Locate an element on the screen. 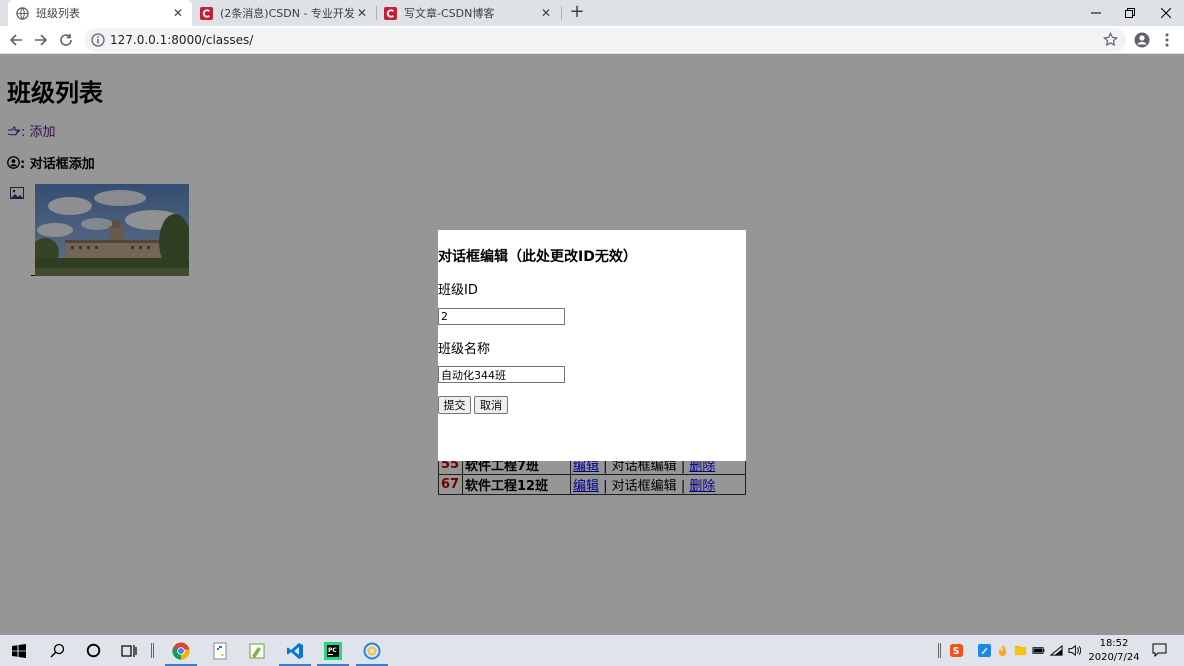 Image resolution: width=1184 pixels, height=666 pixels. restore-button is located at coordinates (1130, 13).